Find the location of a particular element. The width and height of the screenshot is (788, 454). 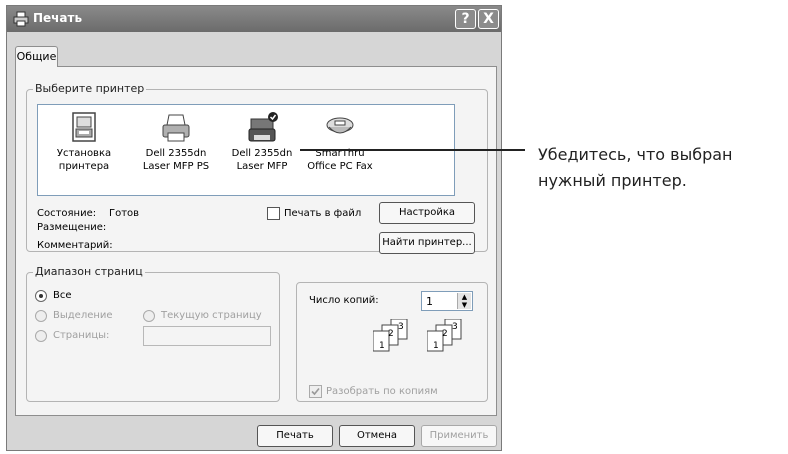

callout-line is located at coordinates (412, 150).